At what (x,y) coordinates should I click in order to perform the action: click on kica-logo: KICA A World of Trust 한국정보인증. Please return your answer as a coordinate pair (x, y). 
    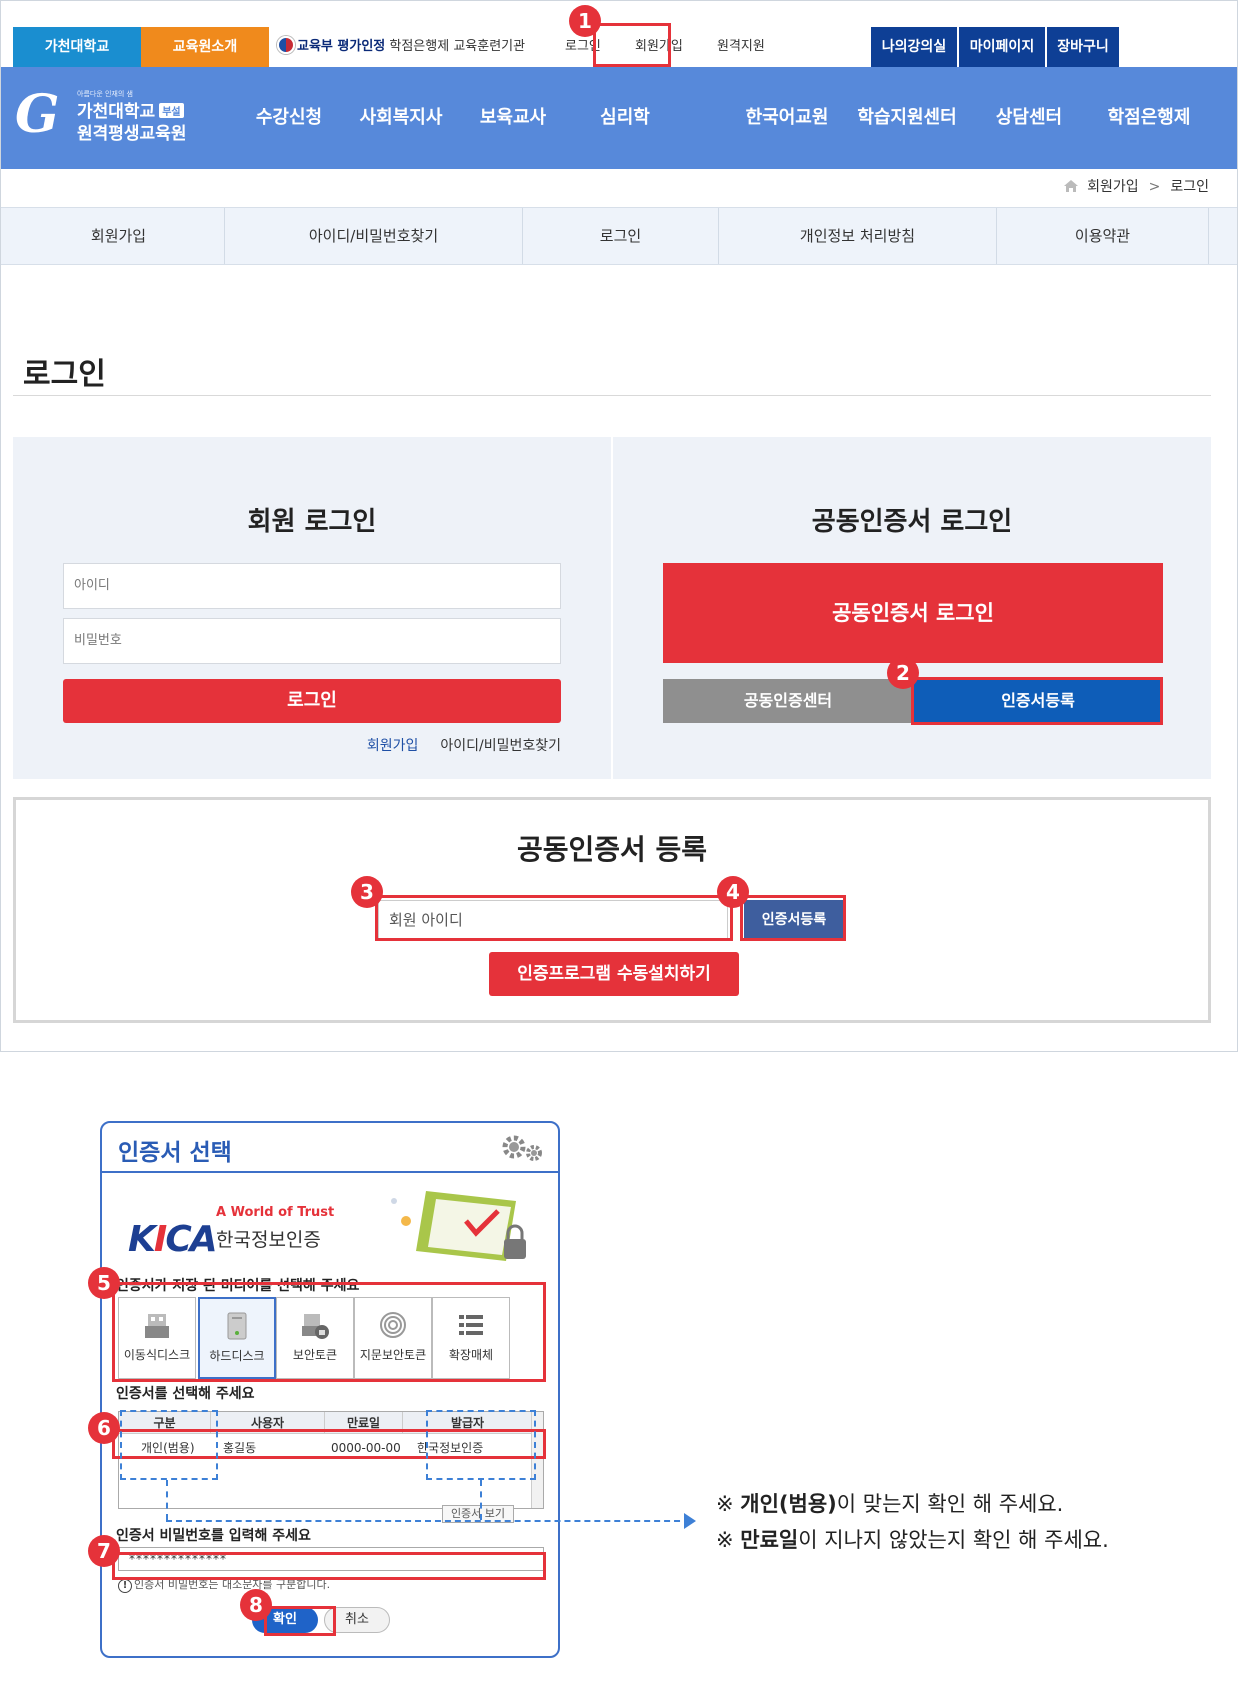
    Looking at the image, I should click on (233, 1232).